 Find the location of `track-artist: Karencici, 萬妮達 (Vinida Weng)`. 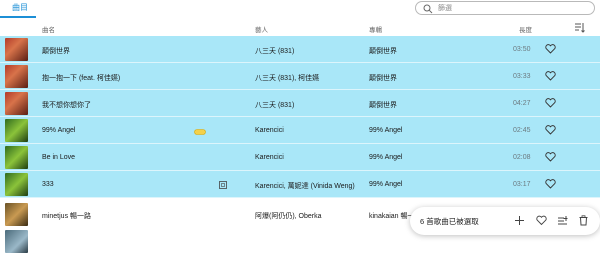

track-artist: Karencici, 萬妮達 (Vinida Weng) is located at coordinates (305, 186).